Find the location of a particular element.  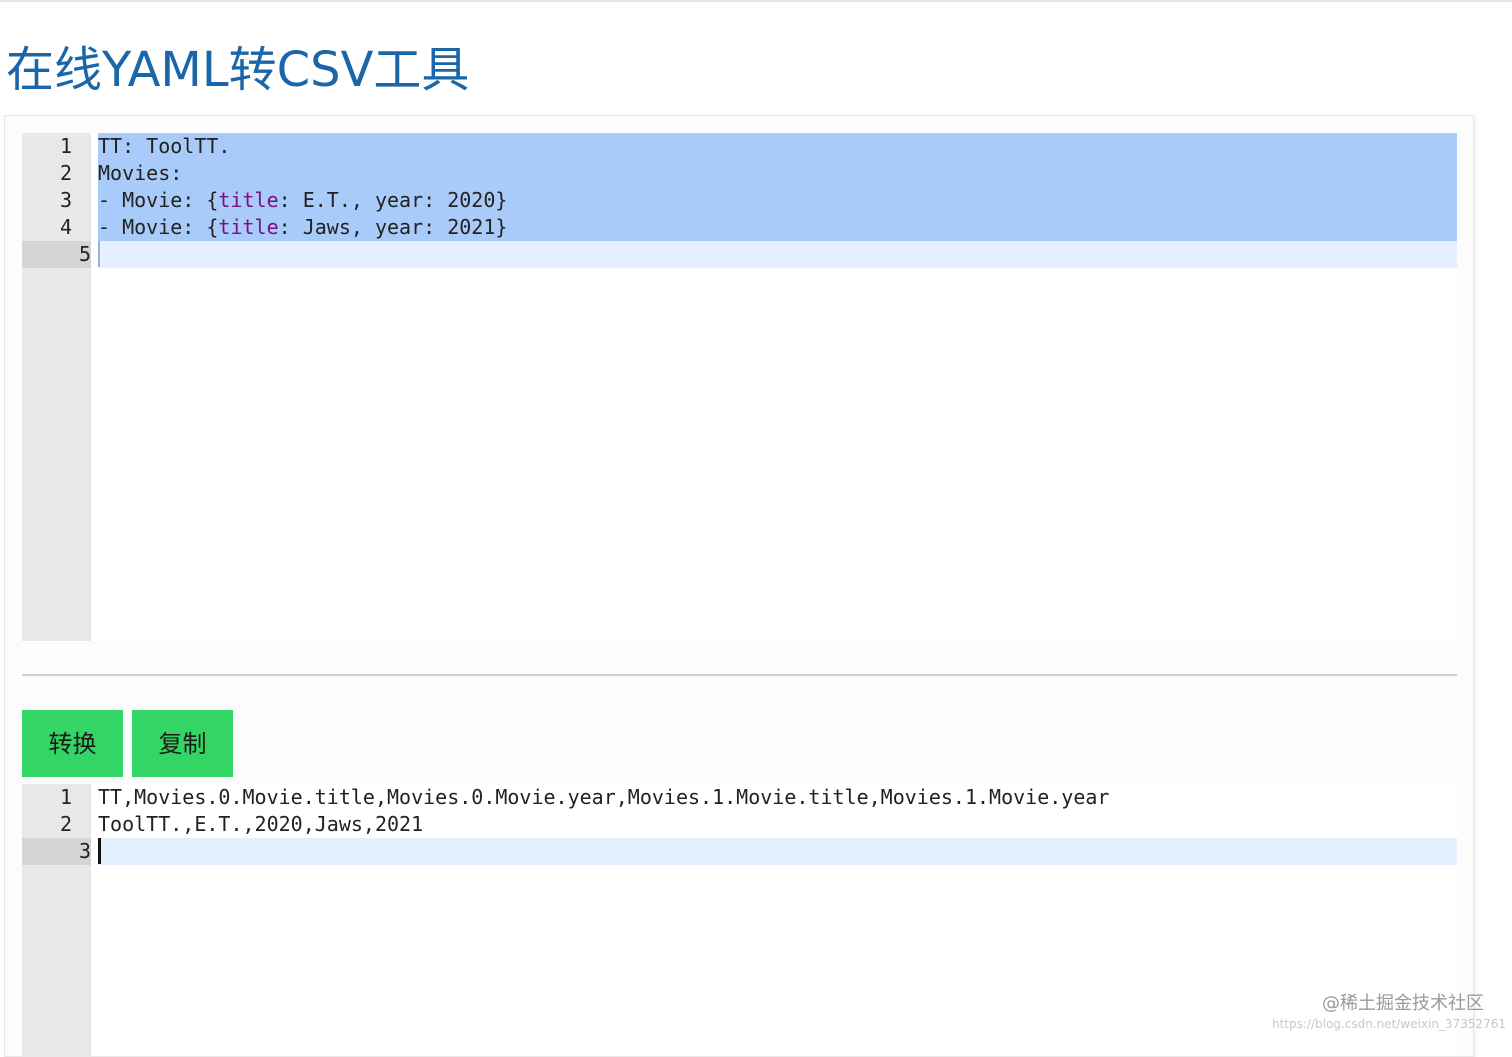

convert-button: 转换 is located at coordinates (72, 743).